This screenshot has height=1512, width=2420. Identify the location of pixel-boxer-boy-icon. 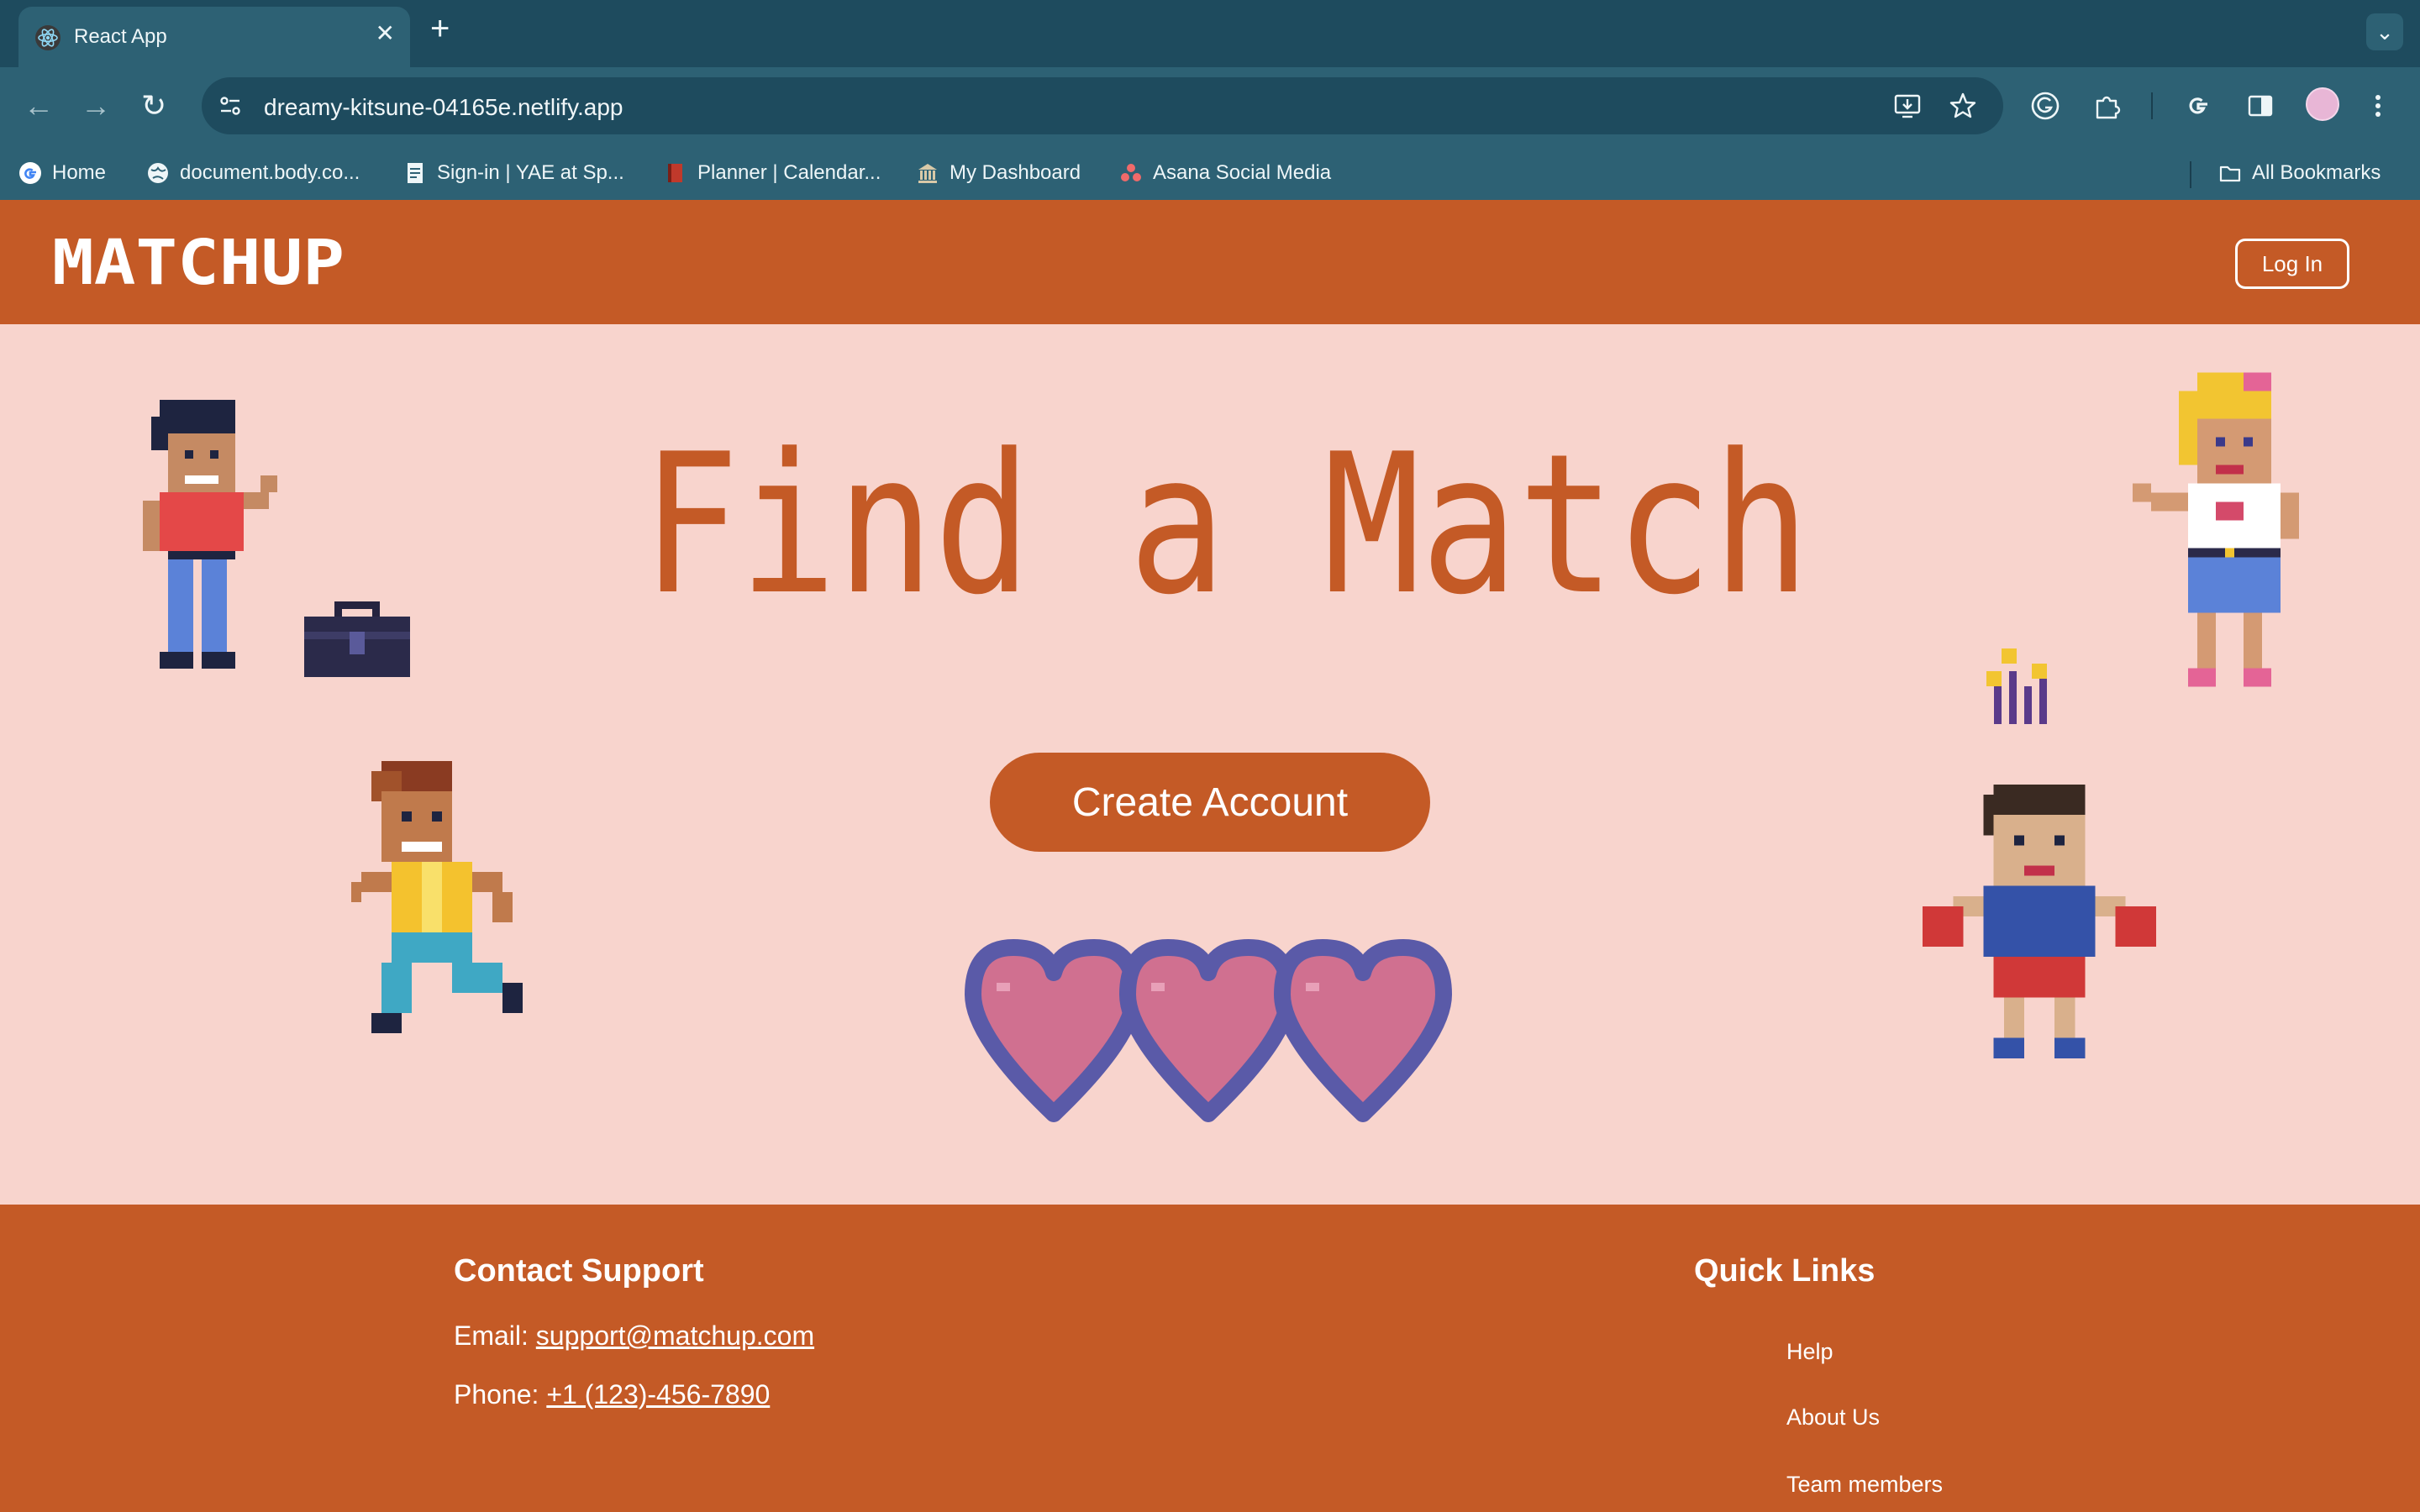
(2040, 921).